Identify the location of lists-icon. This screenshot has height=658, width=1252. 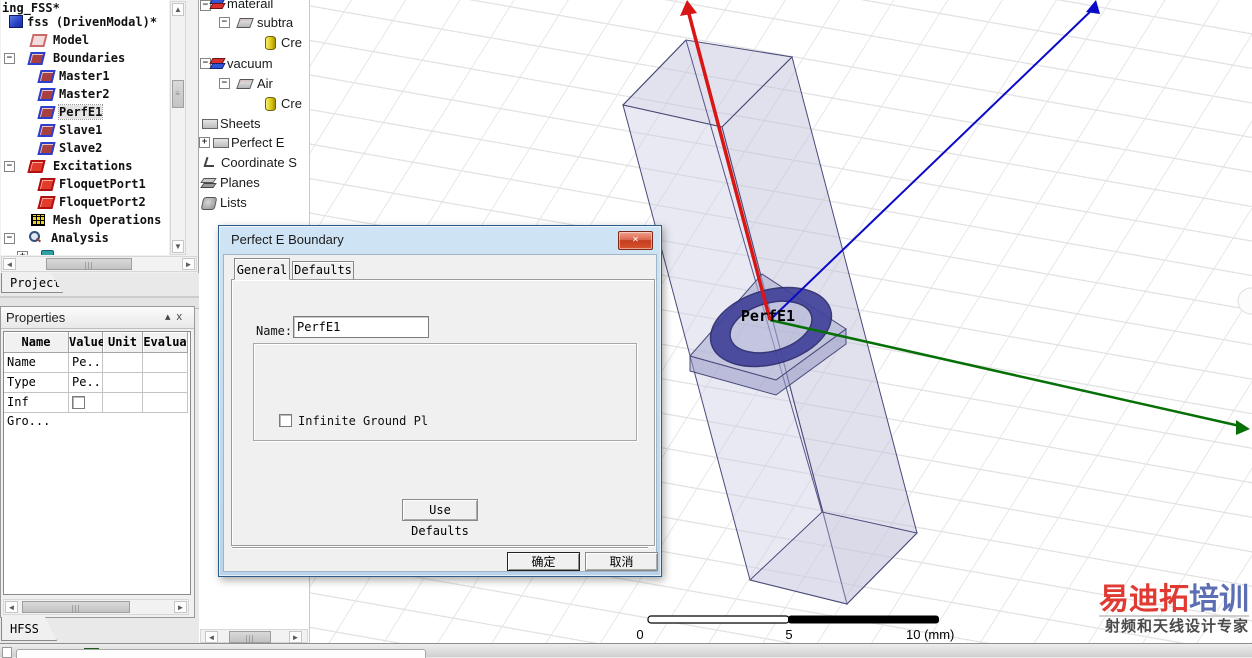
(209, 203).